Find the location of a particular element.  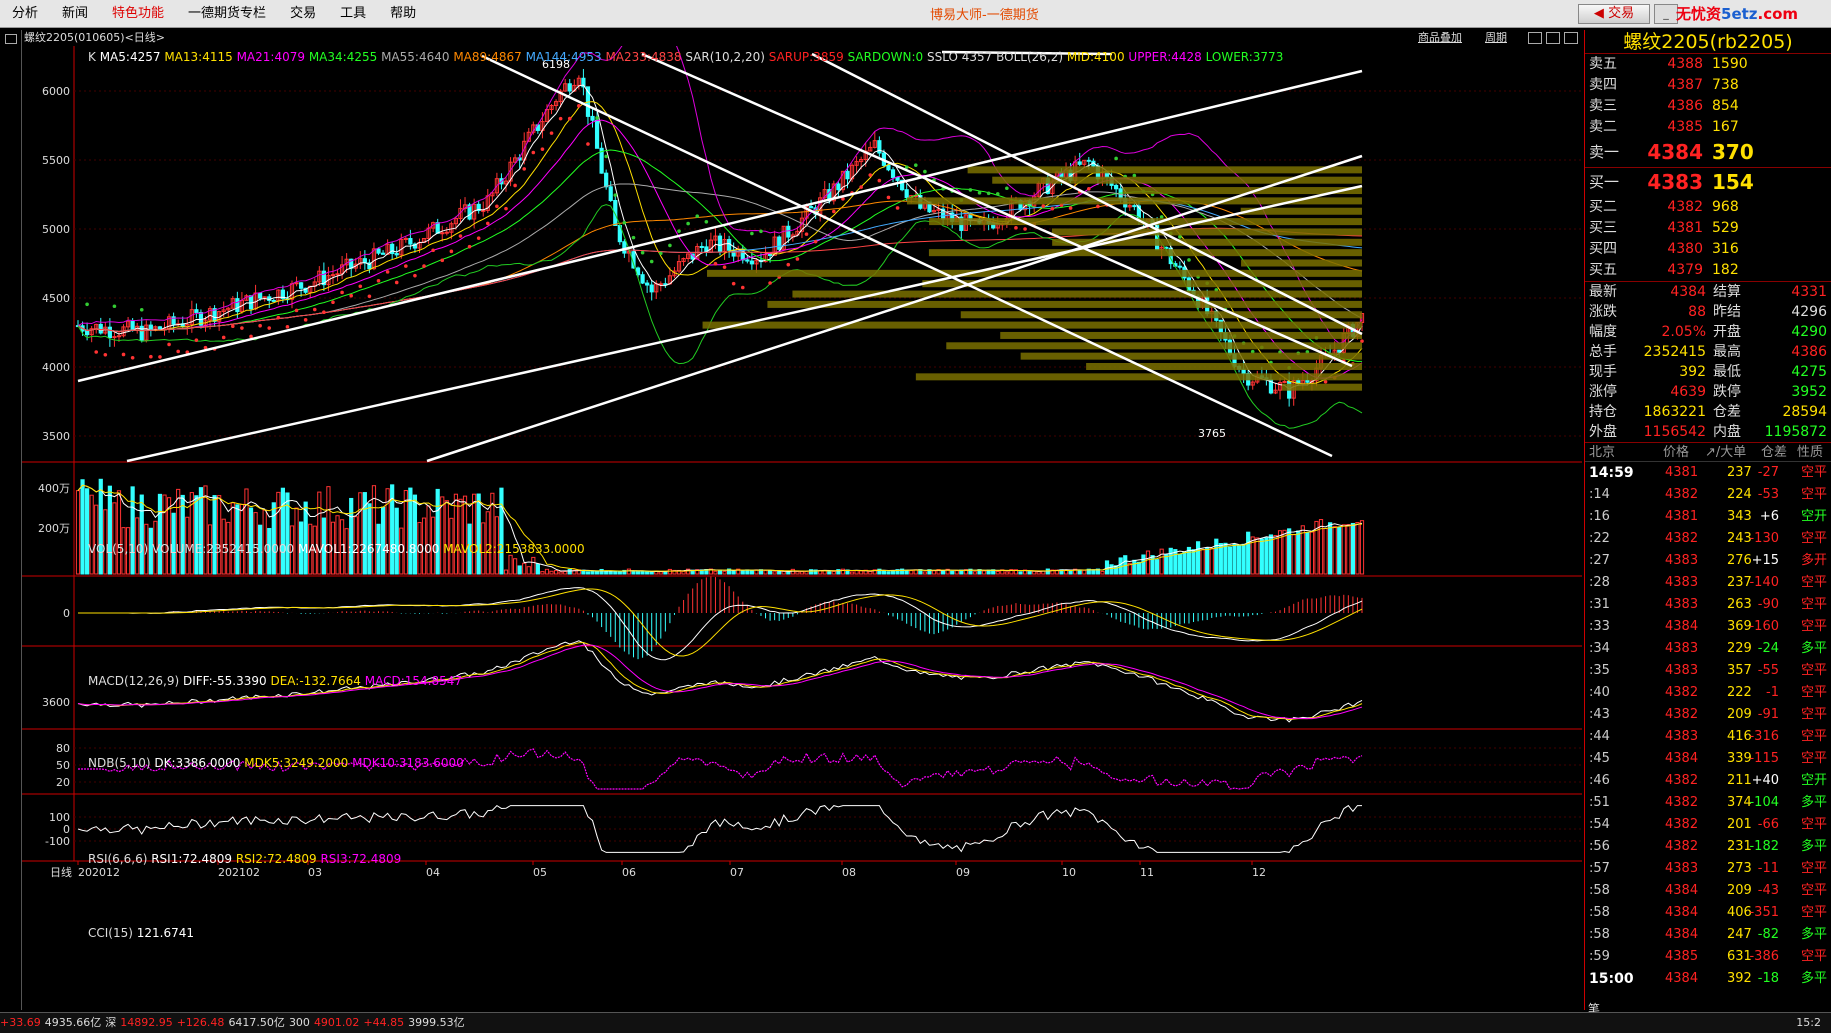

price-tick-label: 6000 is located at coordinates (56, 91).